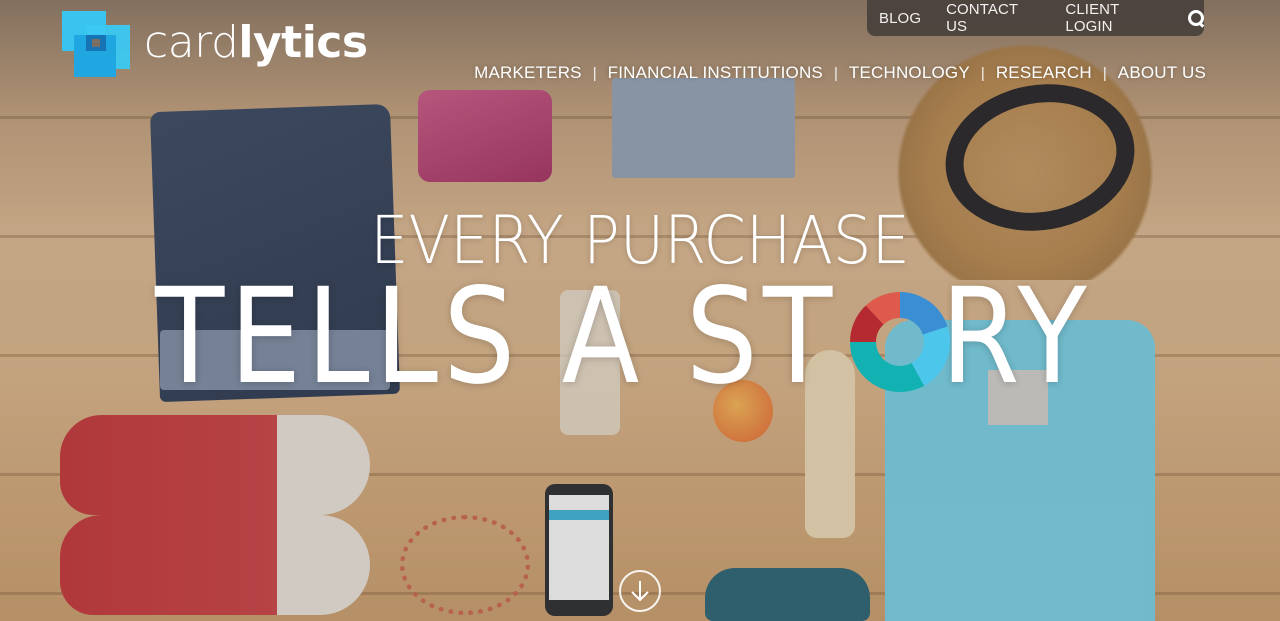 The image size is (1280, 621). What do you see at coordinates (496, 337) in the screenshot?
I see `hero-headline-text-start: TELLS A ST` at bounding box center [496, 337].